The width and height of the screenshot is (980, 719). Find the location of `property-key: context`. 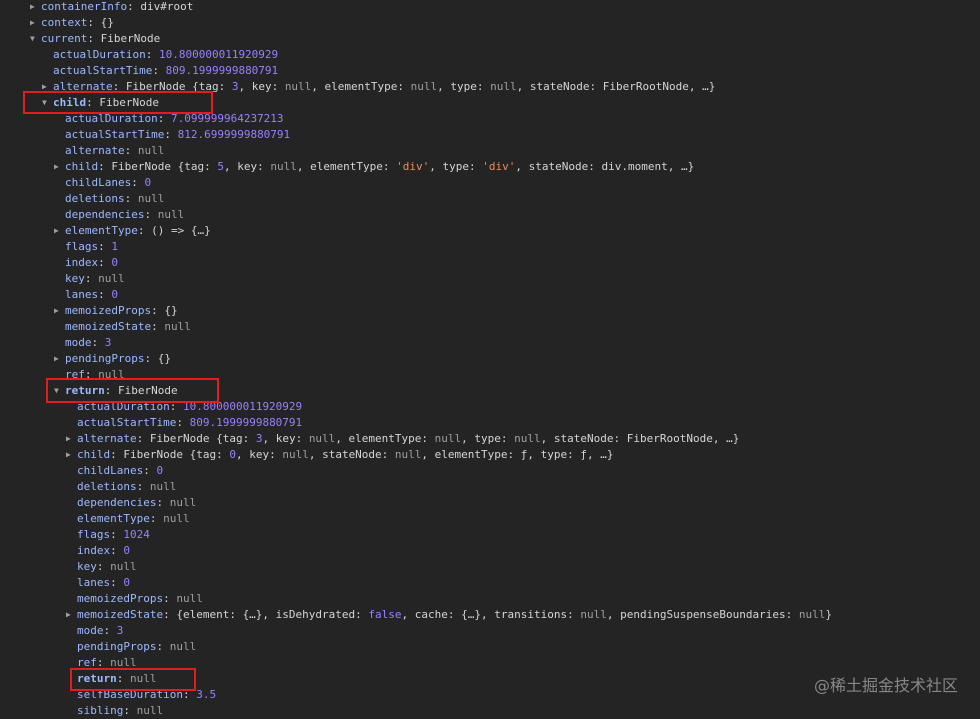

property-key: context is located at coordinates (64, 22).